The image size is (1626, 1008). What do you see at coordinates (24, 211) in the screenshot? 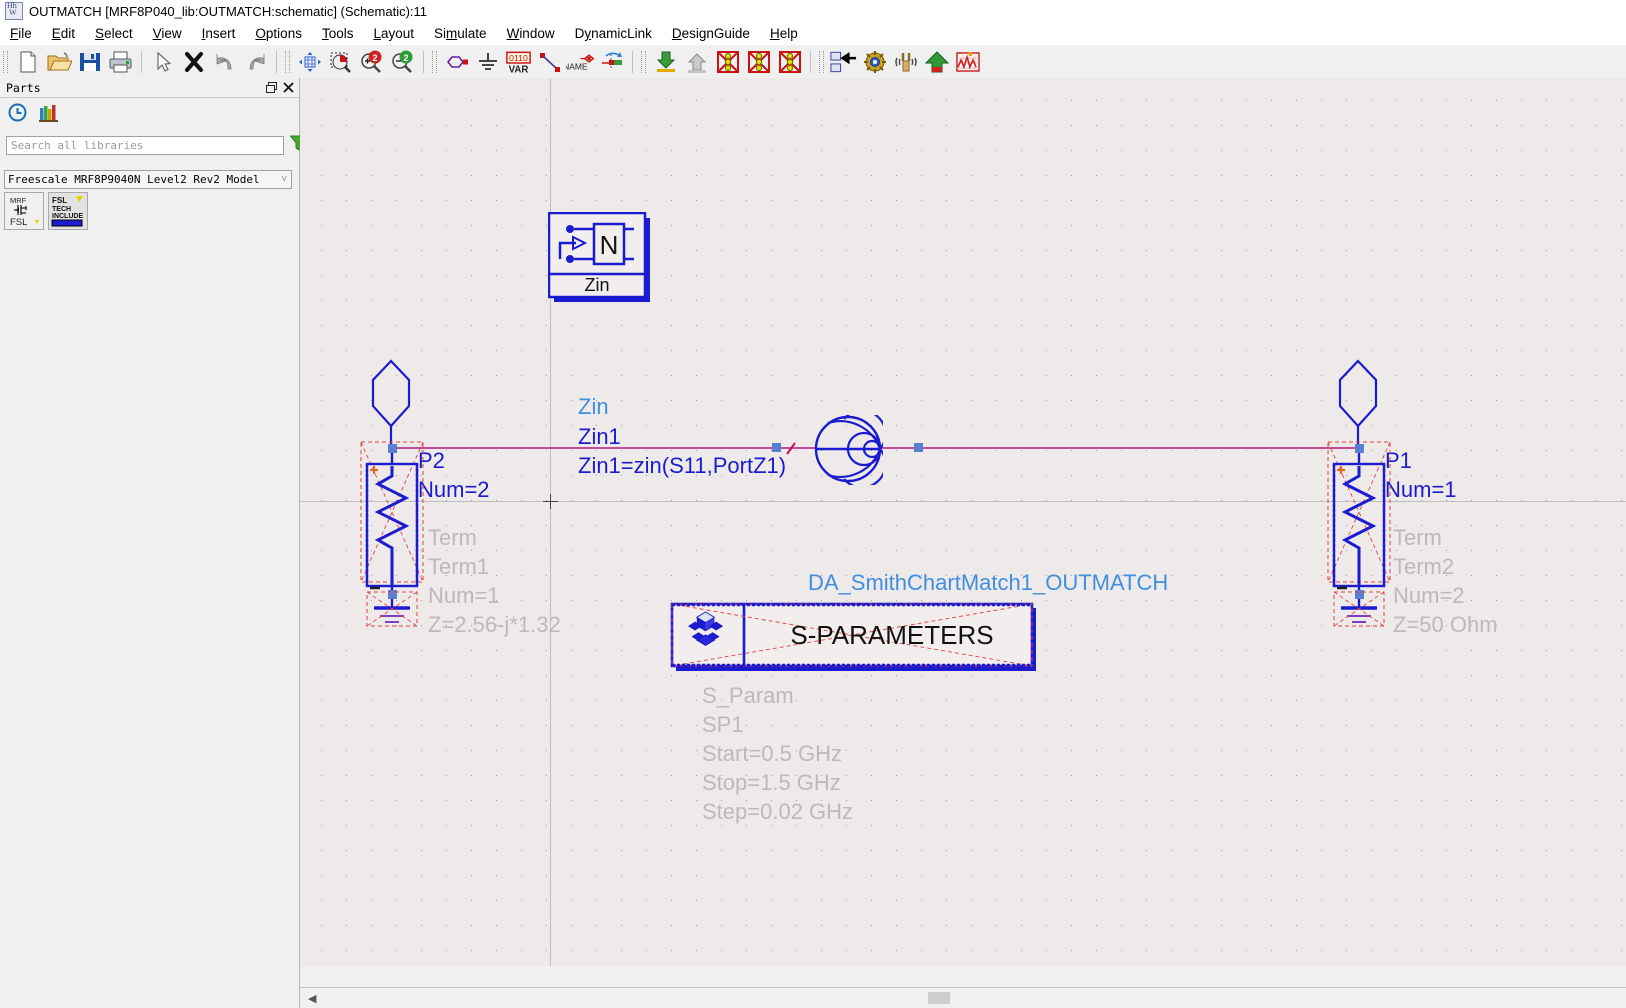
I see `mrf-fsl-part: MRF FSL` at bounding box center [24, 211].